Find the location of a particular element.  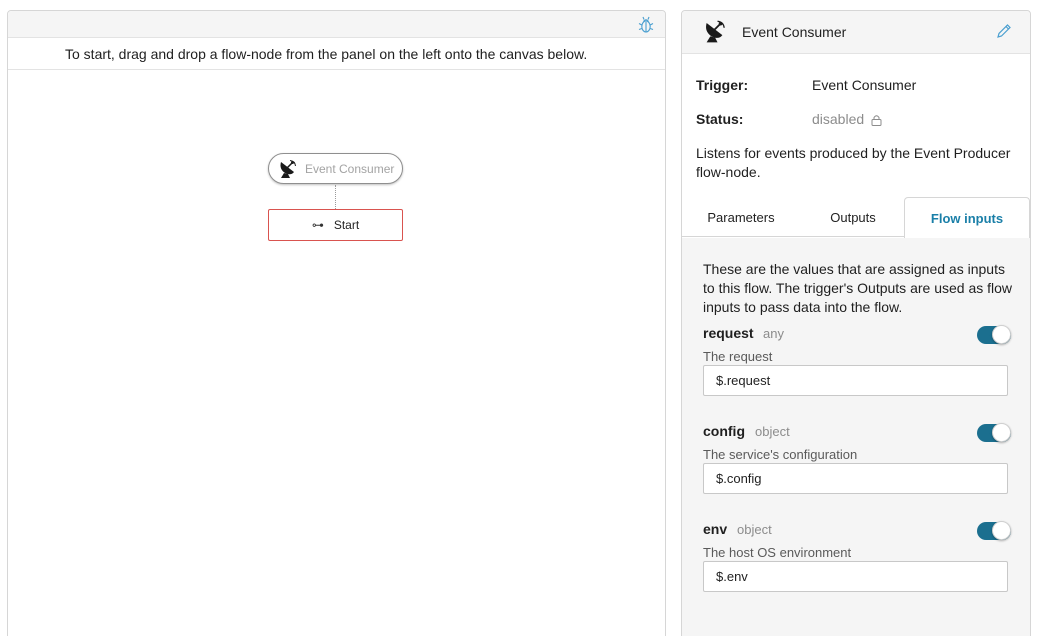

request-value-input is located at coordinates (855, 380).